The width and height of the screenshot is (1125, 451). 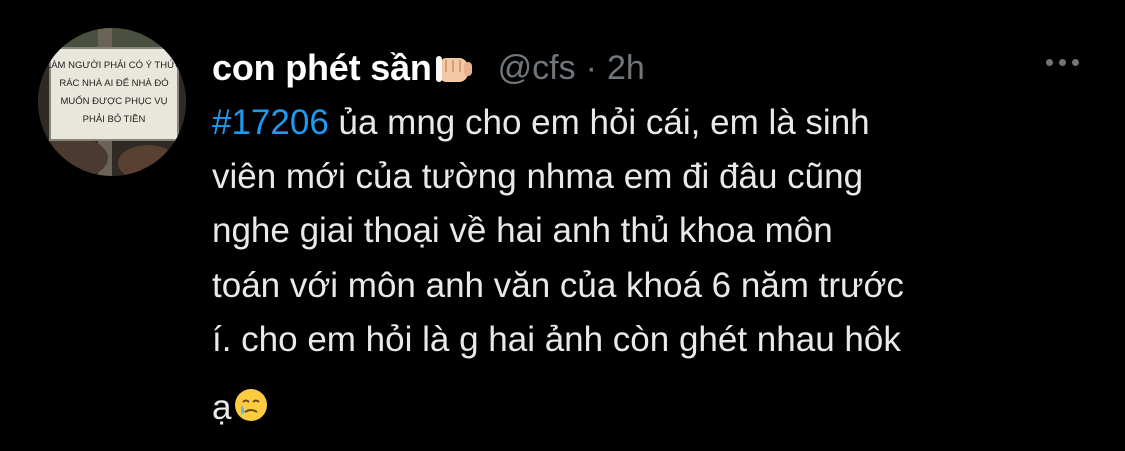 What do you see at coordinates (538, 177) in the screenshot?
I see `tweet-line-2: viên mới của tường nhma em đi đâu cũng` at bounding box center [538, 177].